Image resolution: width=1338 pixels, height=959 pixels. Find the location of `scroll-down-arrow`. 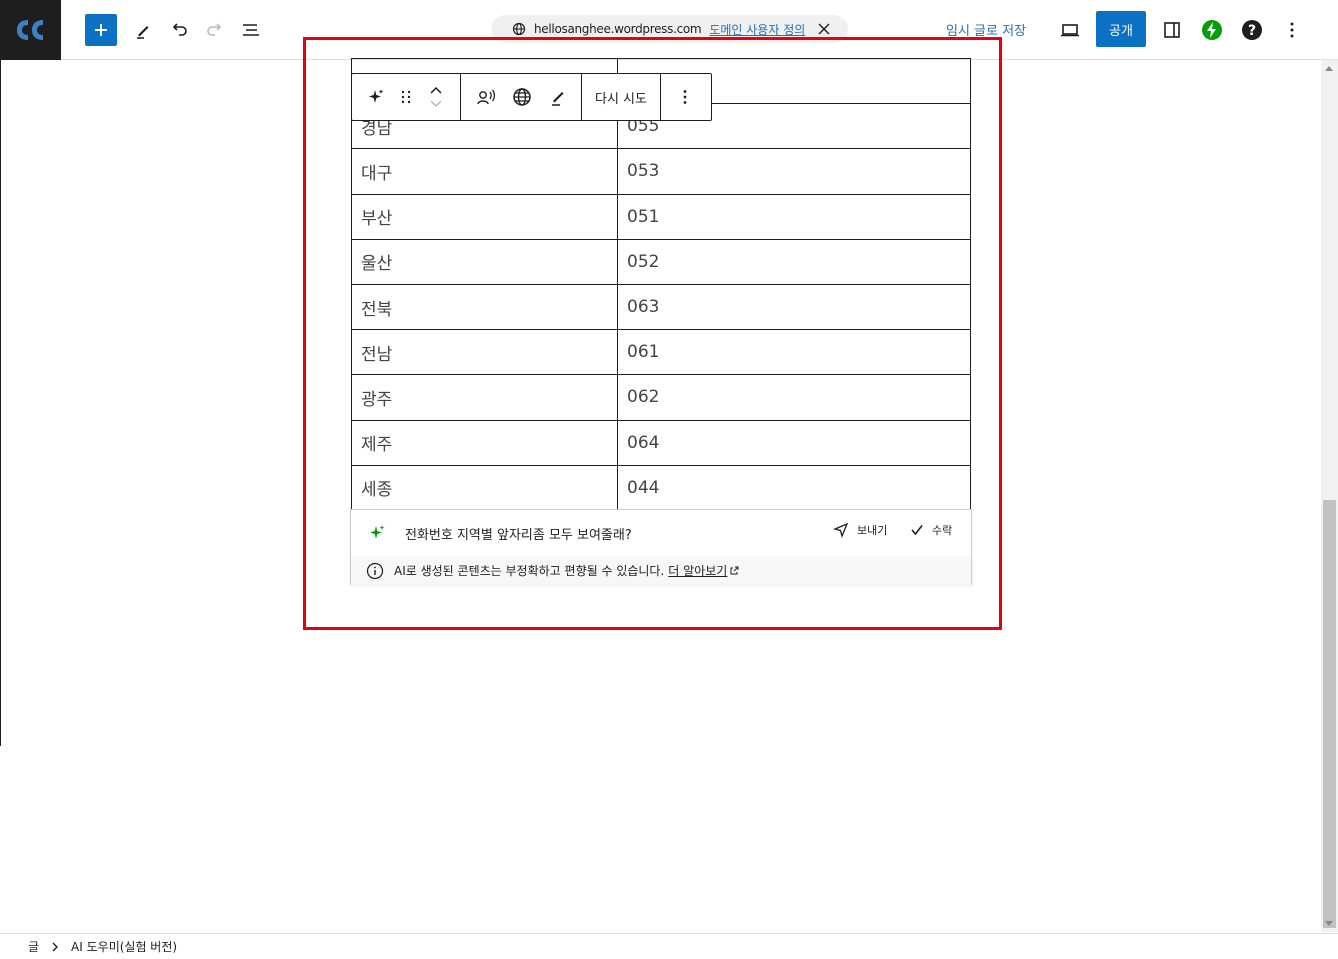

scroll-down-arrow is located at coordinates (1329, 923).